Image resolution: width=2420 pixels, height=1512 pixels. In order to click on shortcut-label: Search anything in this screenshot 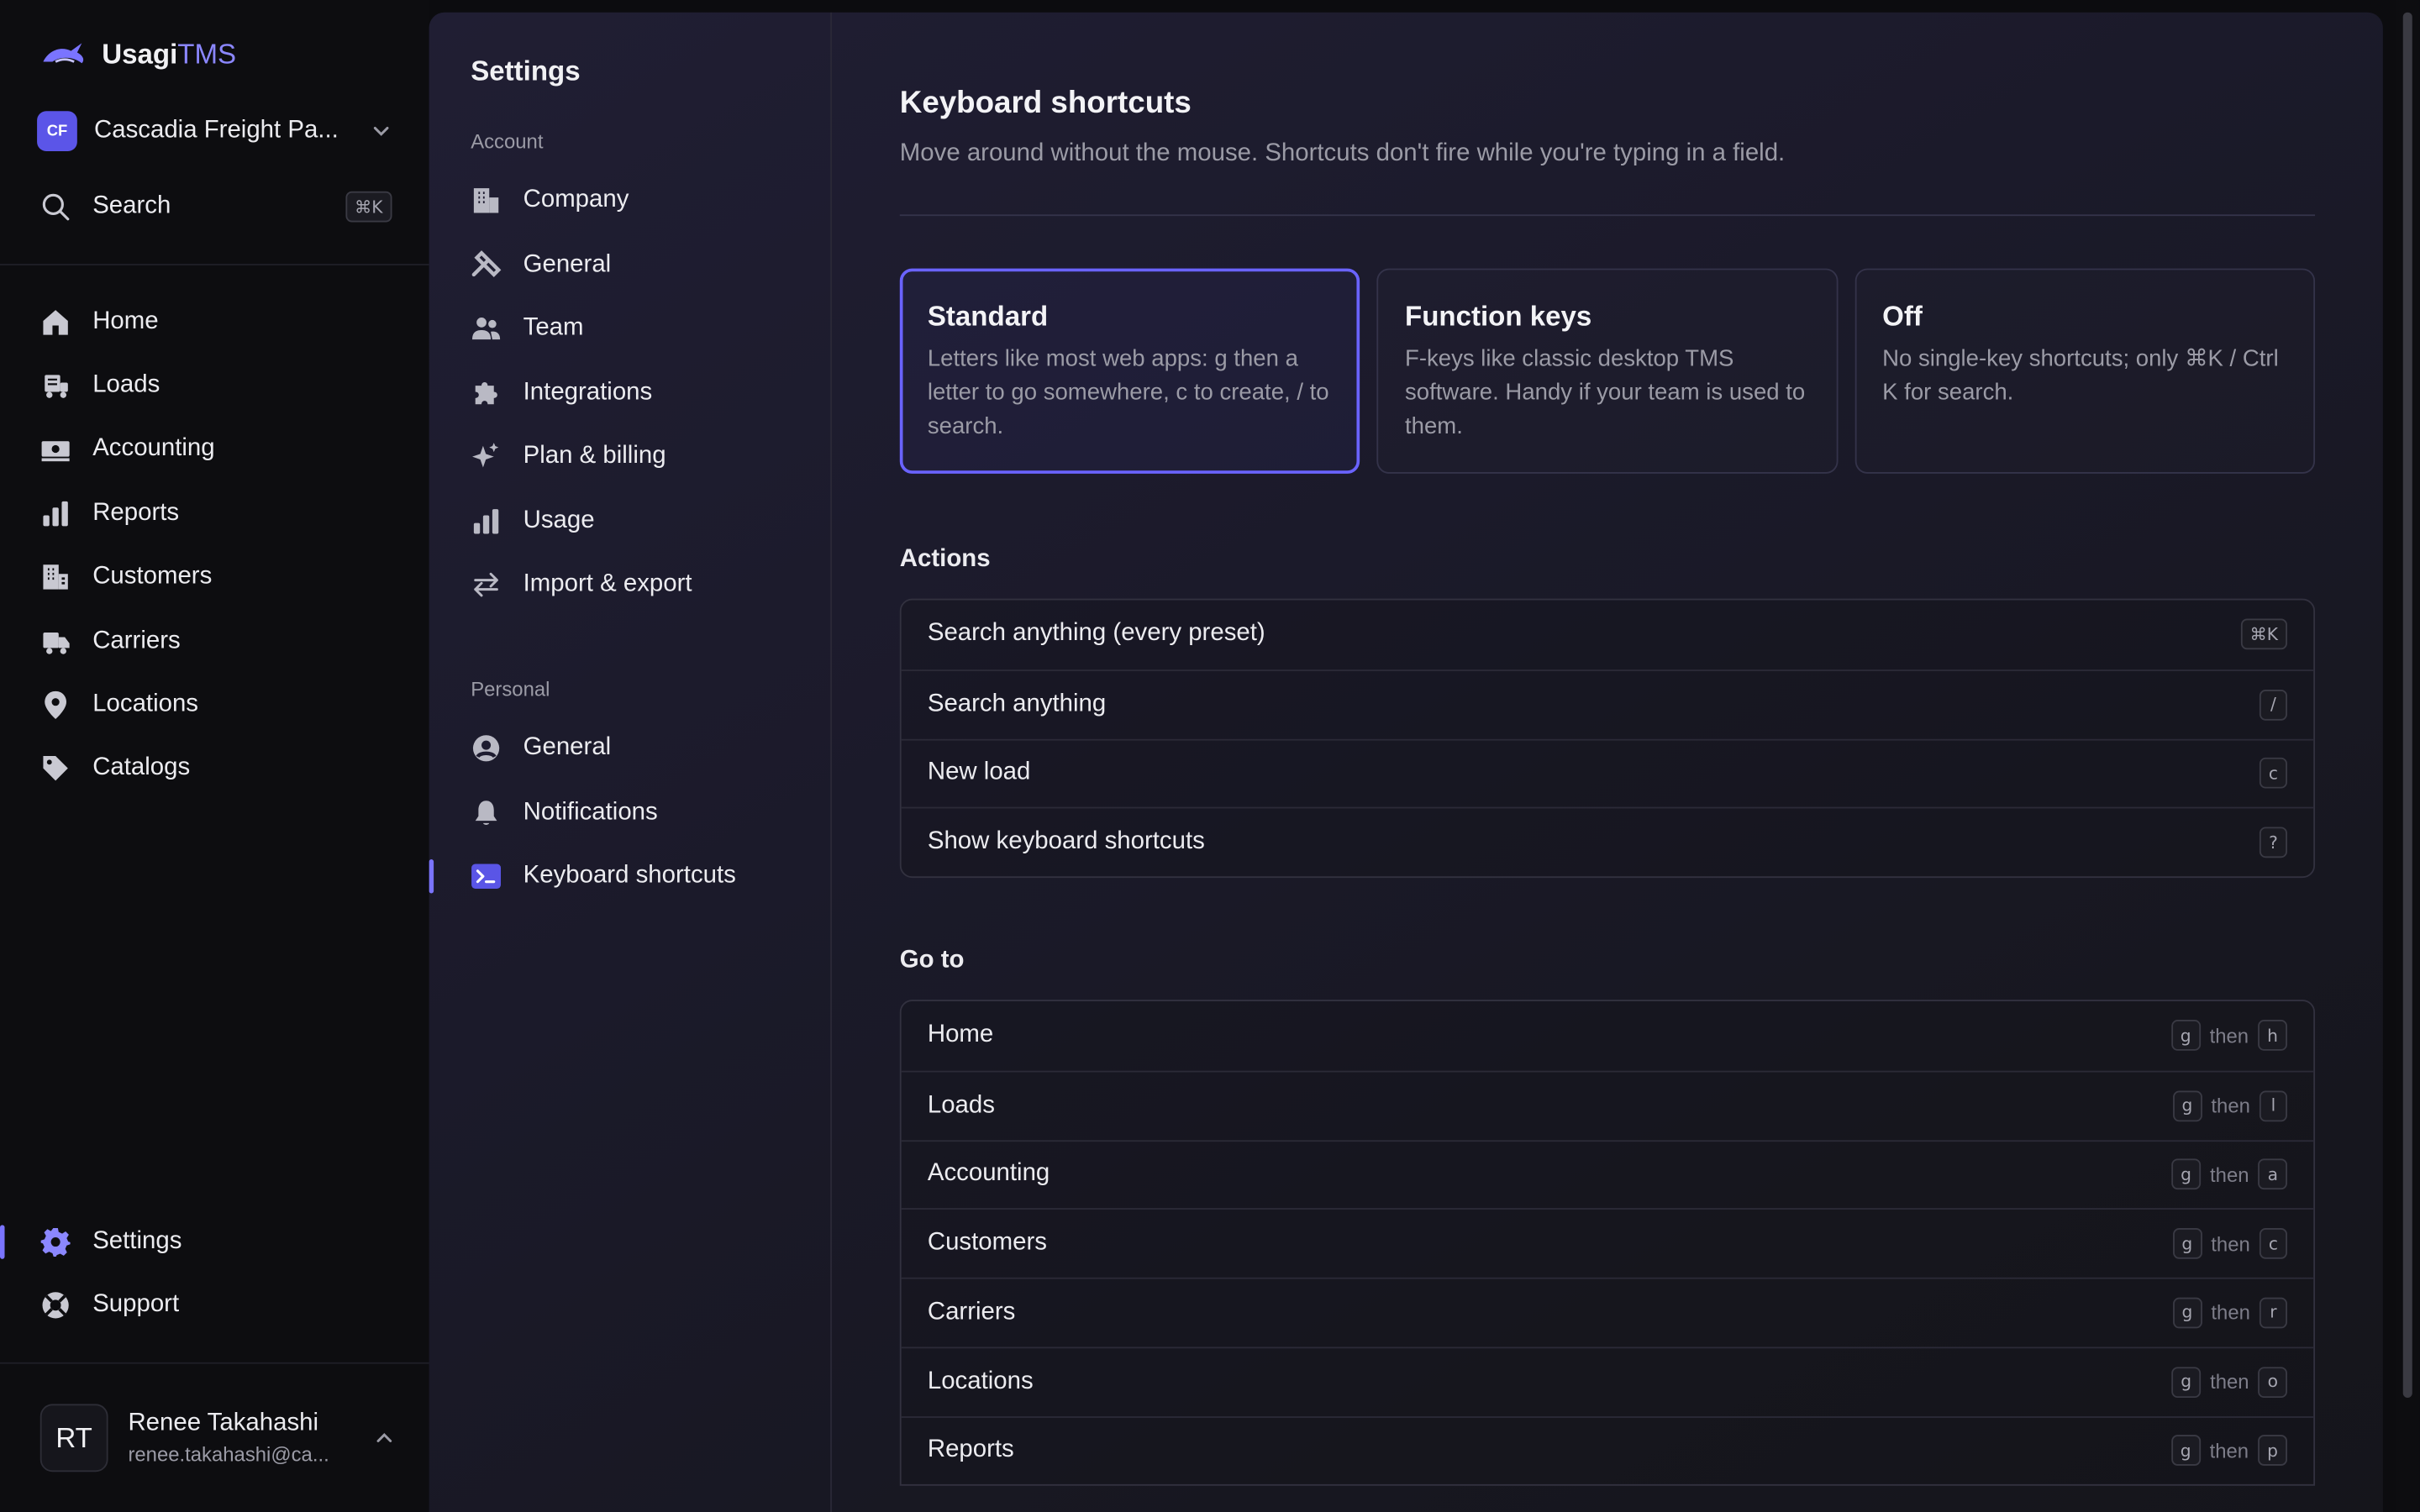, I will do `click(1017, 703)`.